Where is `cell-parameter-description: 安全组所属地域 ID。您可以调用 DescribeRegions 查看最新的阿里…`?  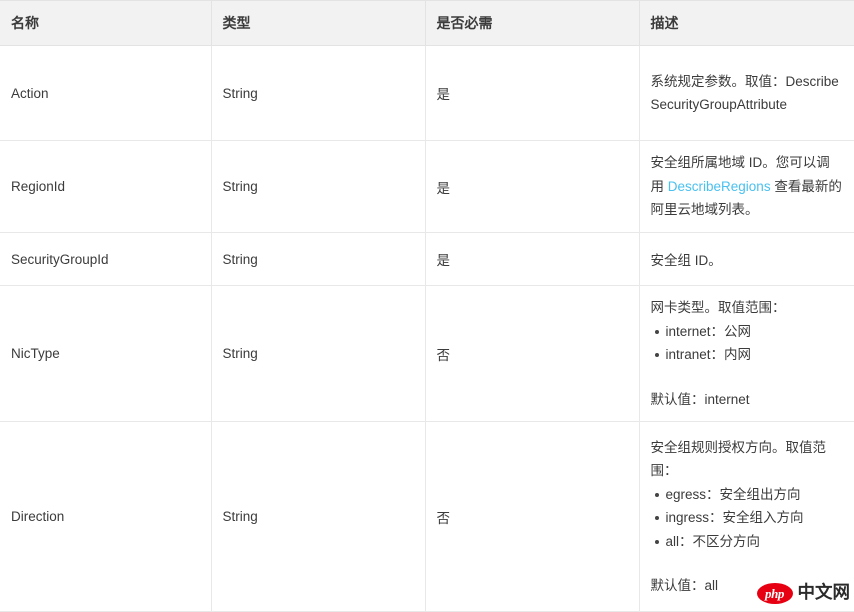
cell-parameter-description: 安全组所属地域 ID。您可以调用 DescribeRegions 查看最新的阿里… is located at coordinates (746, 186).